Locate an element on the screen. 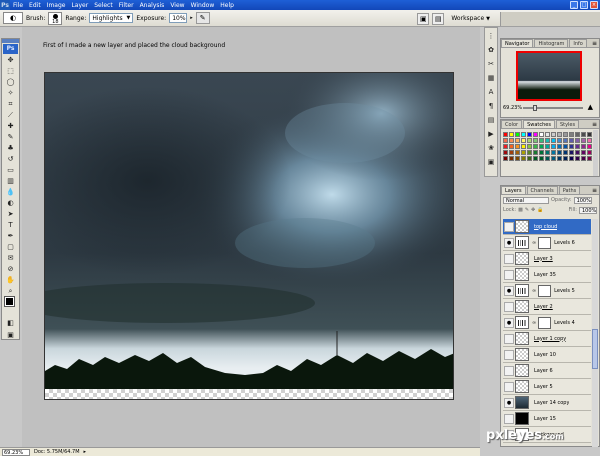 Image resolution: width=600 pixels, height=456 pixels. file-browser-icon: ▤ is located at coordinates (438, 18).